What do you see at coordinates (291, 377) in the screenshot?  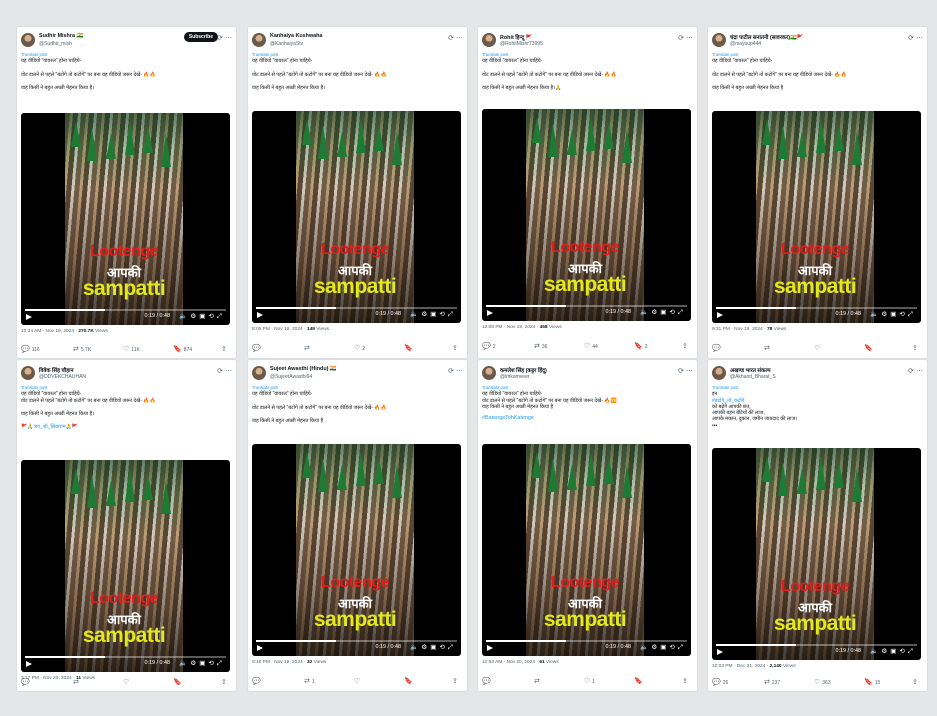 I see `user-handle: @SujeetAwasthi94` at bounding box center [291, 377].